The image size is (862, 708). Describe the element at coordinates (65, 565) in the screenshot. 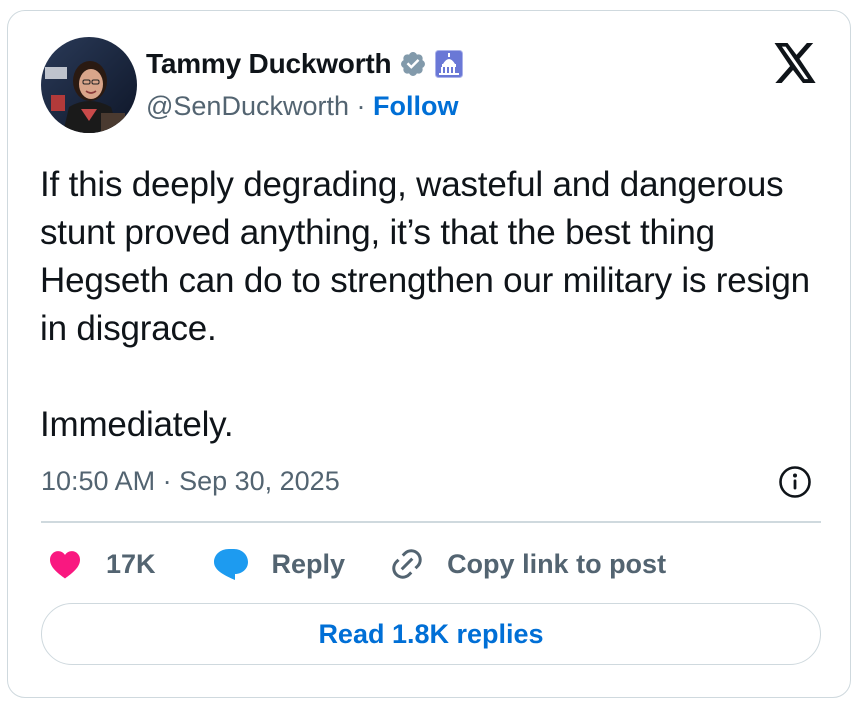

I see `heart-icon` at that location.